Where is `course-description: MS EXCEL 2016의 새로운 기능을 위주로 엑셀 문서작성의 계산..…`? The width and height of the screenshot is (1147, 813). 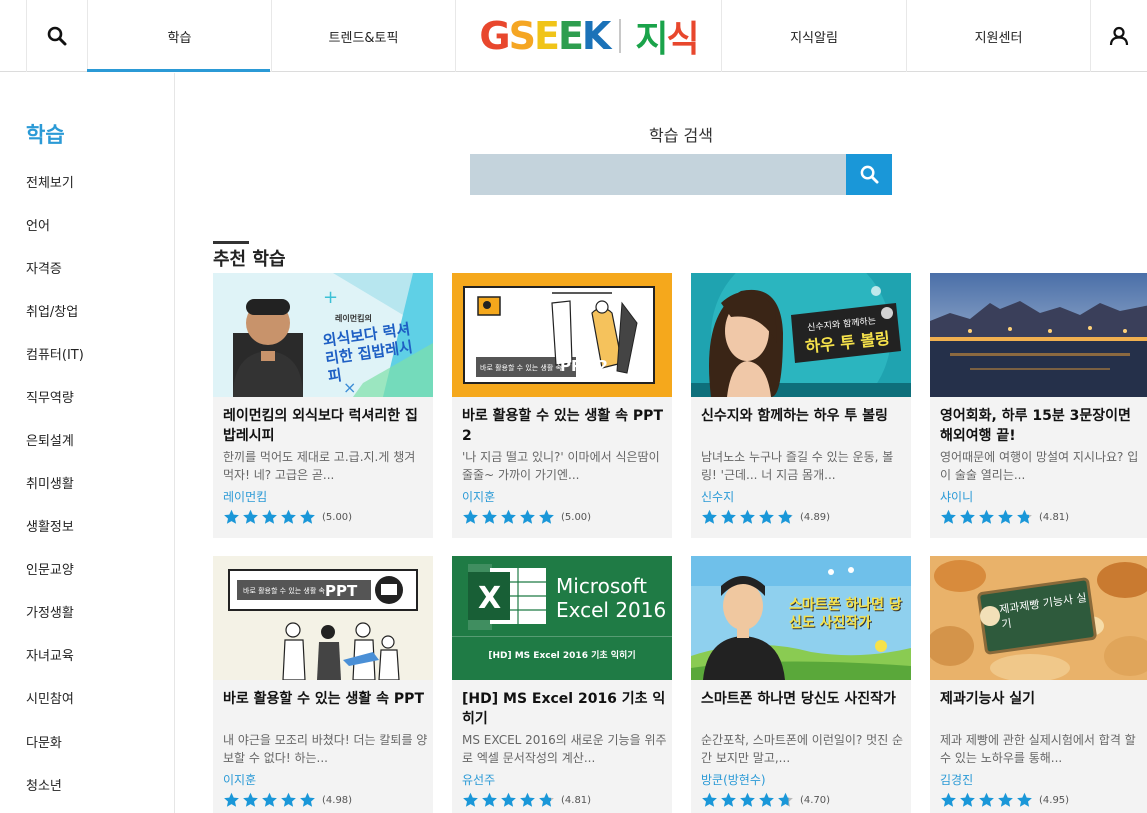 course-description: MS EXCEL 2016의 새로운 기능을 위주로 엑셀 문서작성의 계산..… is located at coordinates (564, 749).